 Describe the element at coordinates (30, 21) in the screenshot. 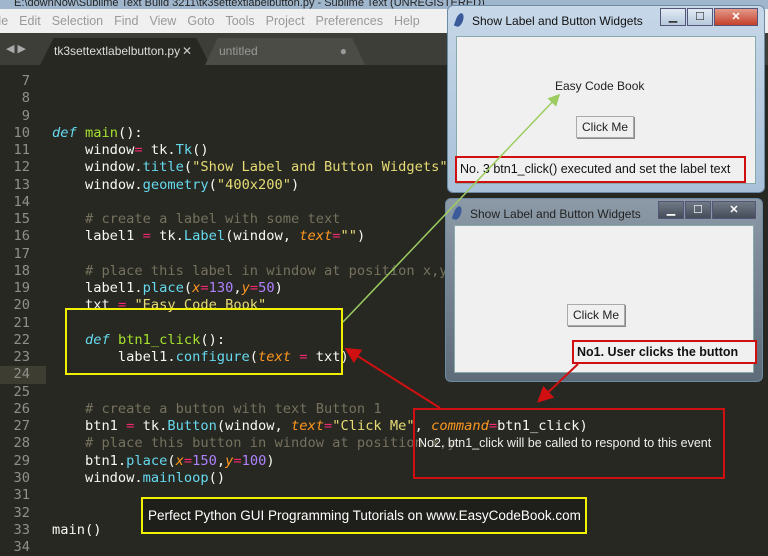

I see `menu-edit: Edit` at that location.